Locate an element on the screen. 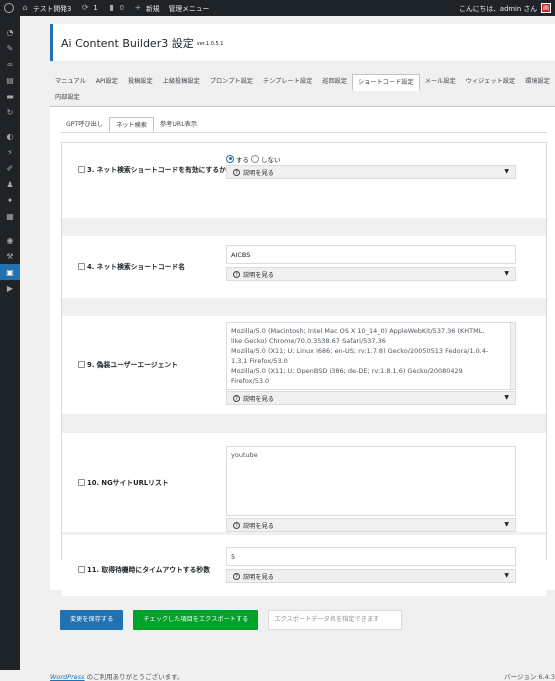 The width and height of the screenshot is (555, 681). setting-row-11: 11. 取得待機時にタイムアウトする秒数 5 ? 説明を見る ▼ is located at coordinates (304, 565).